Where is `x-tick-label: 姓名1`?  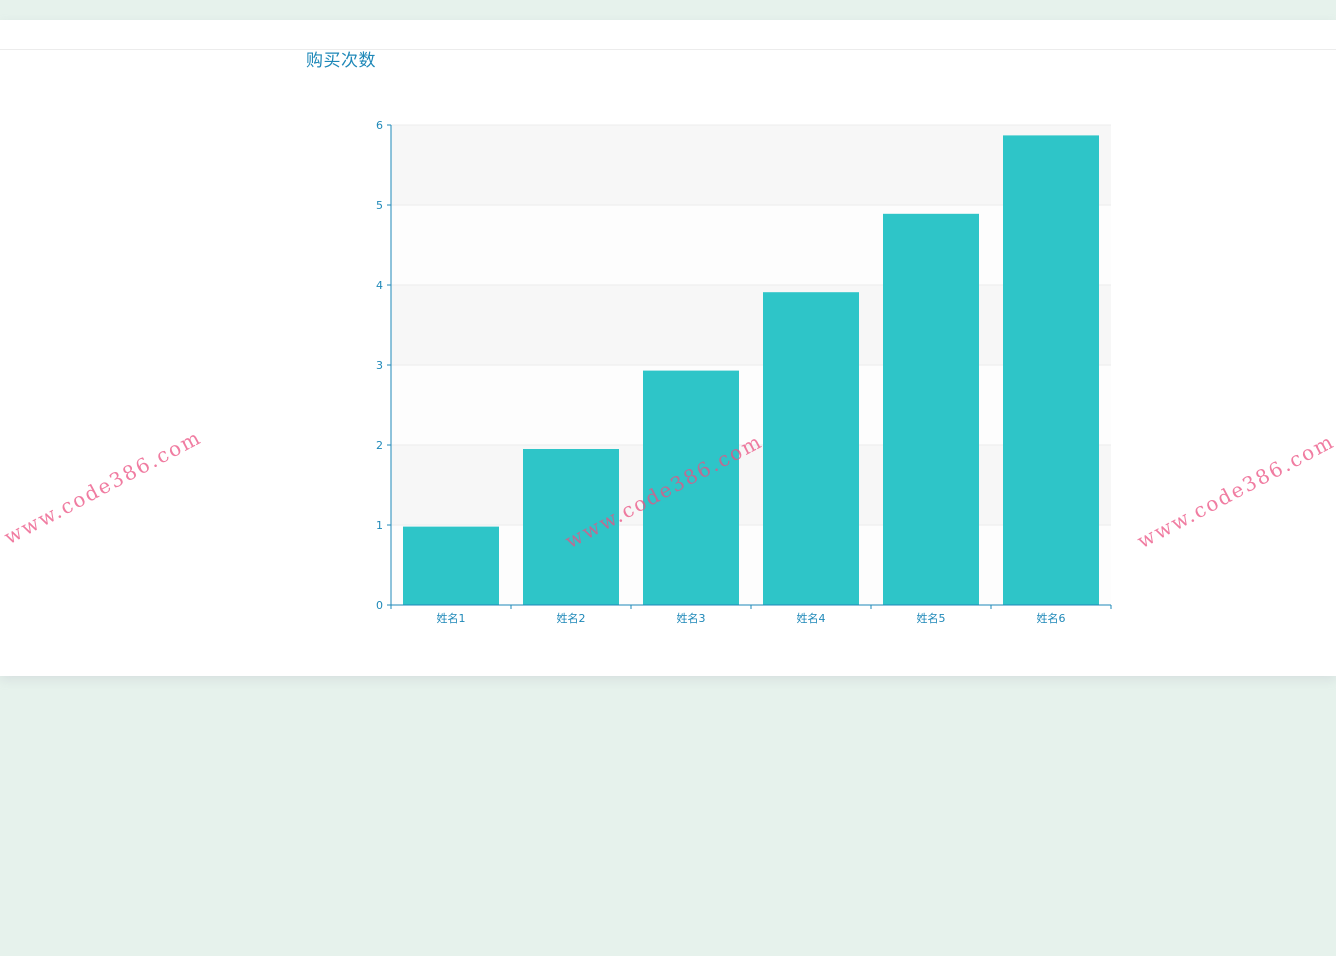
x-tick-label: 姓名1 is located at coordinates (451, 618).